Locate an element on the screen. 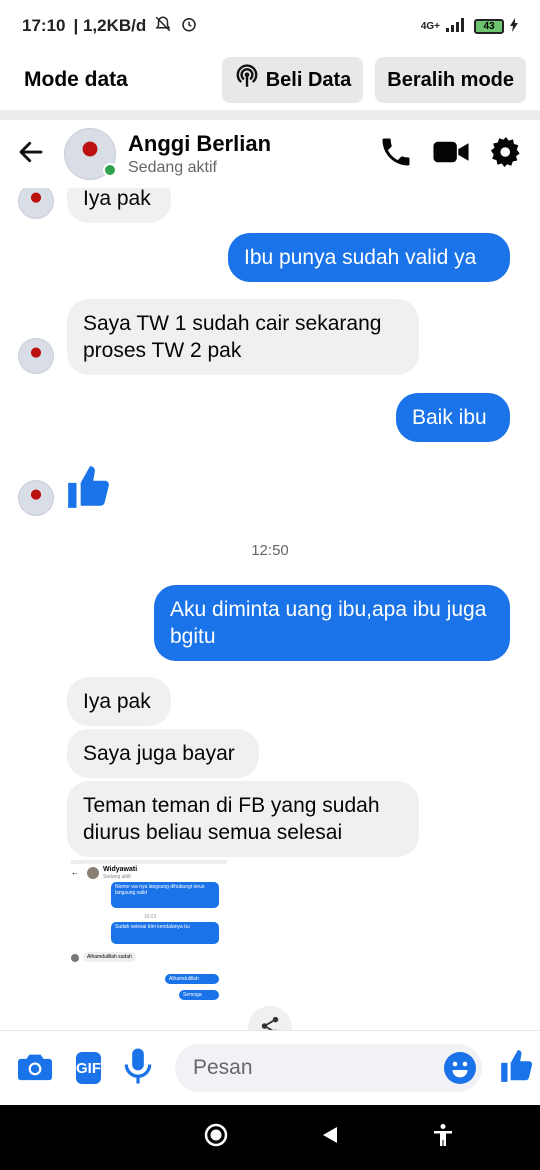 This screenshot has width=540, height=1170. mini-bubble-incoming: Alhamdulillah sudah is located at coordinates (109, 957).